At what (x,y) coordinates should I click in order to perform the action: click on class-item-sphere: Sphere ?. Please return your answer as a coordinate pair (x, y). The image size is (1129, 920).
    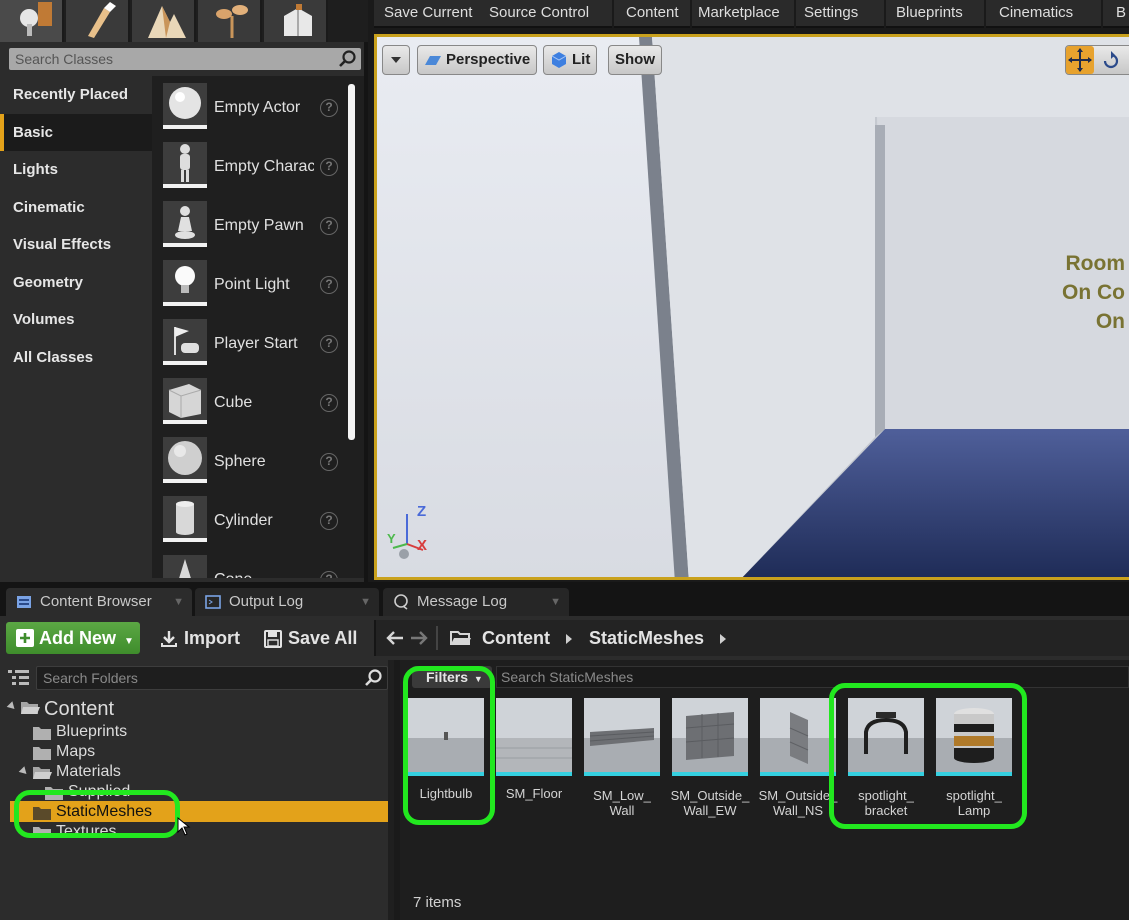
    Looking at the image, I should click on (255, 461).